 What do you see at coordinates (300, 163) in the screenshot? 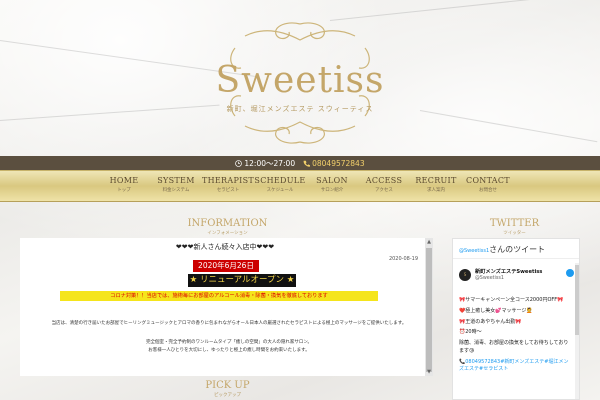
I see `info-bar: 12:00〜27:00 08049572843` at bounding box center [300, 163].